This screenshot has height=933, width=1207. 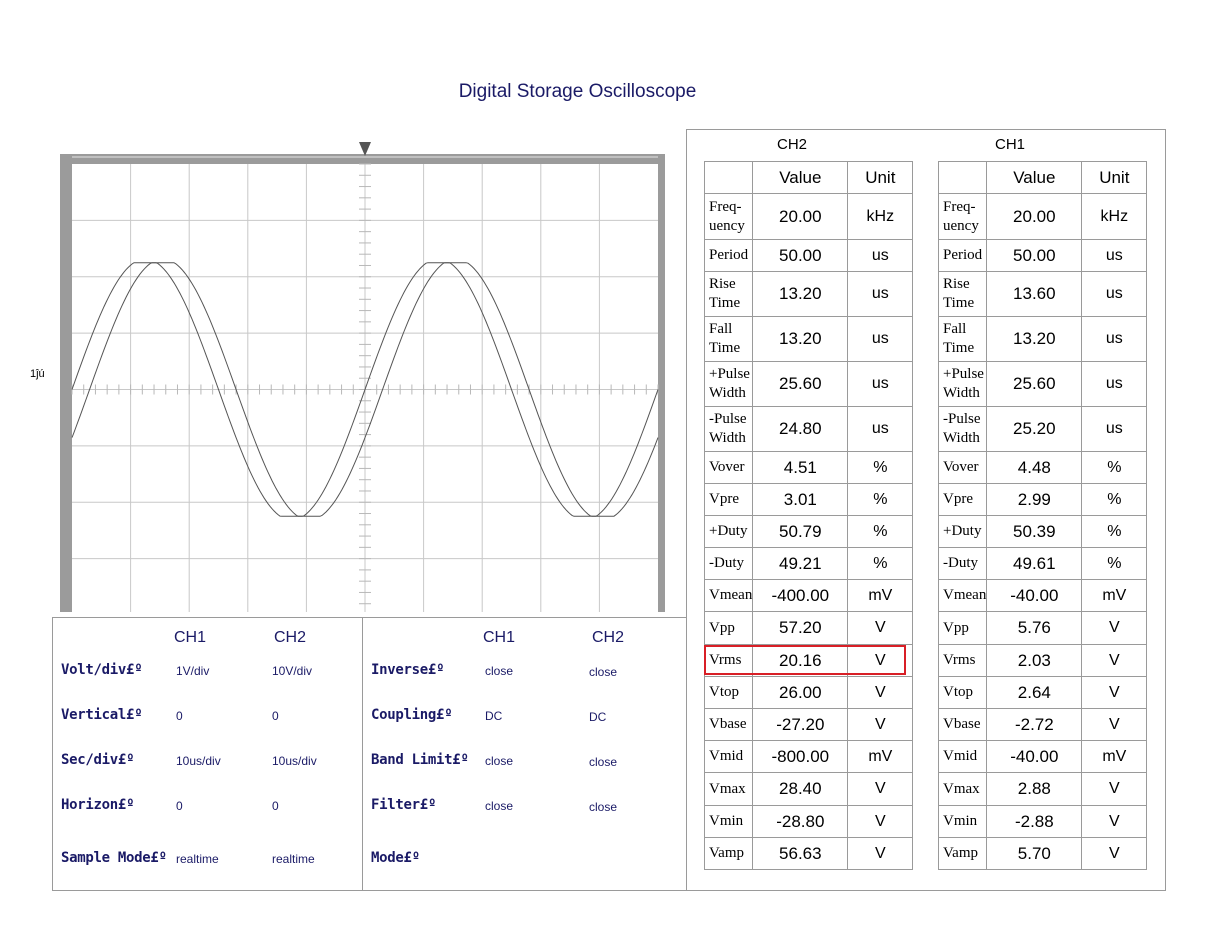 I want to click on measurement-value: 49.61, so click(x=1034, y=563).